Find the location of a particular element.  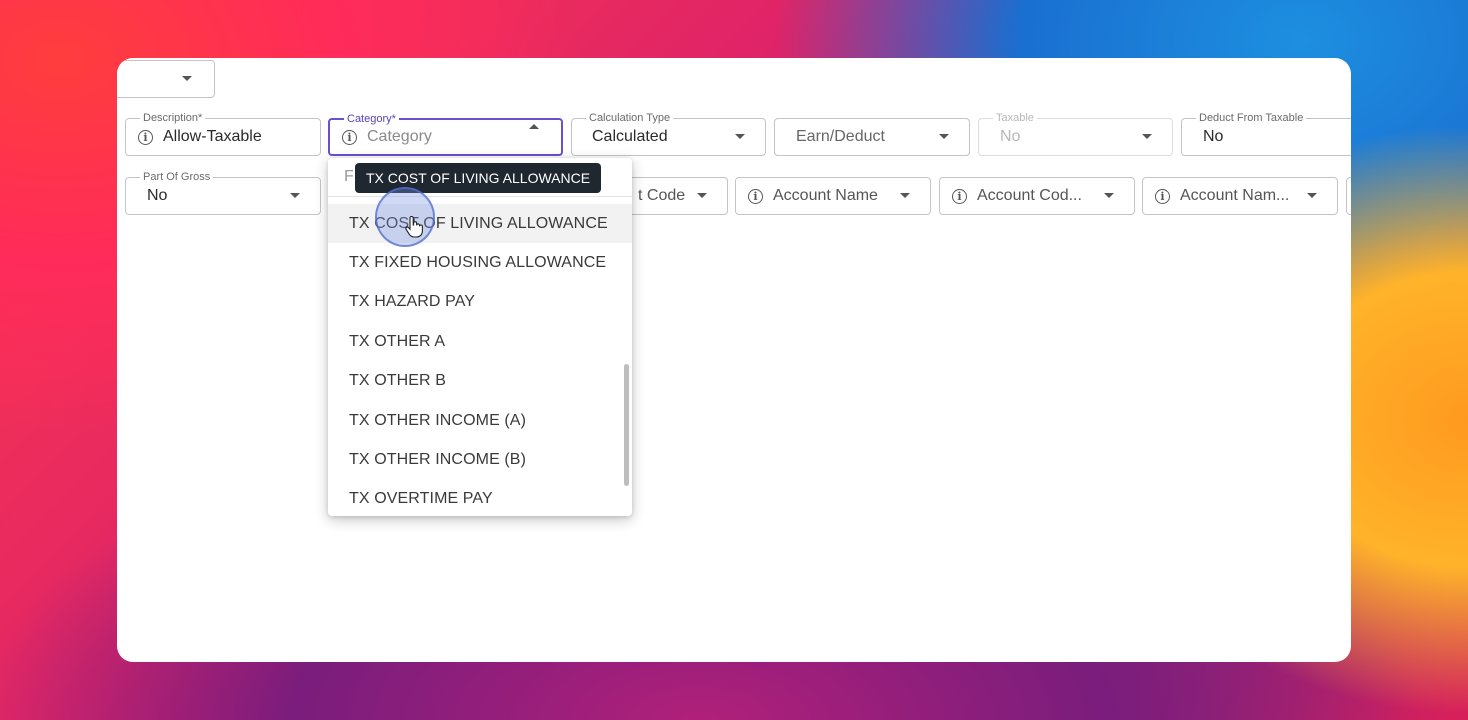

deduct-from-taxable-label: Deduct From Taxable is located at coordinates (1251, 118).